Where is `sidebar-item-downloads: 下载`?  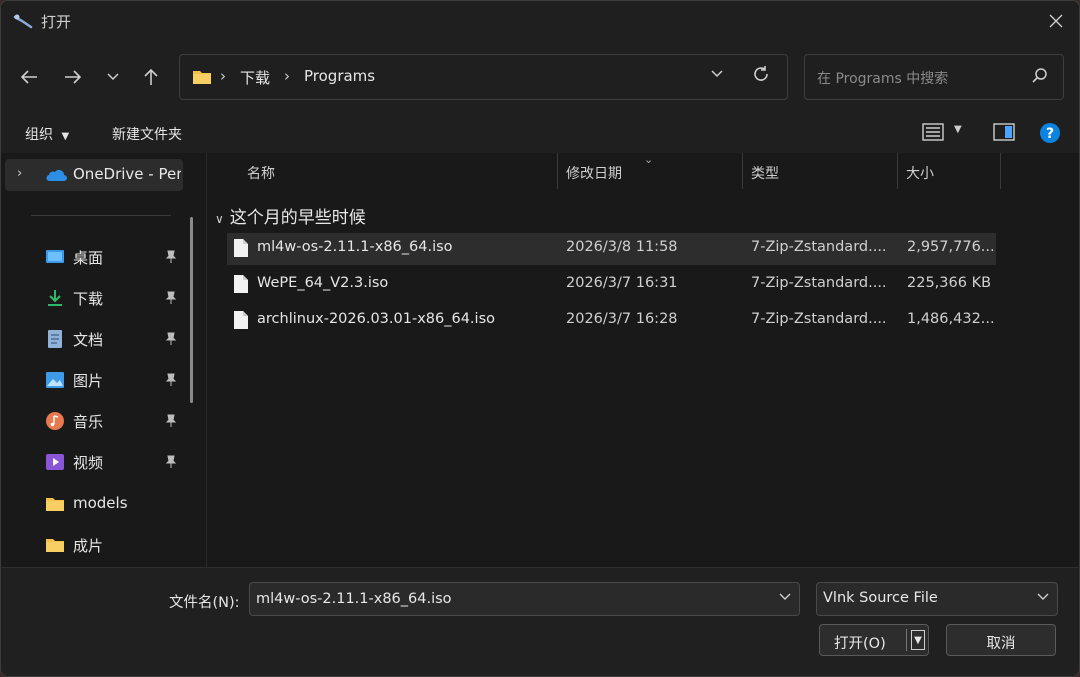 sidebar-item-downloads: 下载 is located at coordinates (94, 298).